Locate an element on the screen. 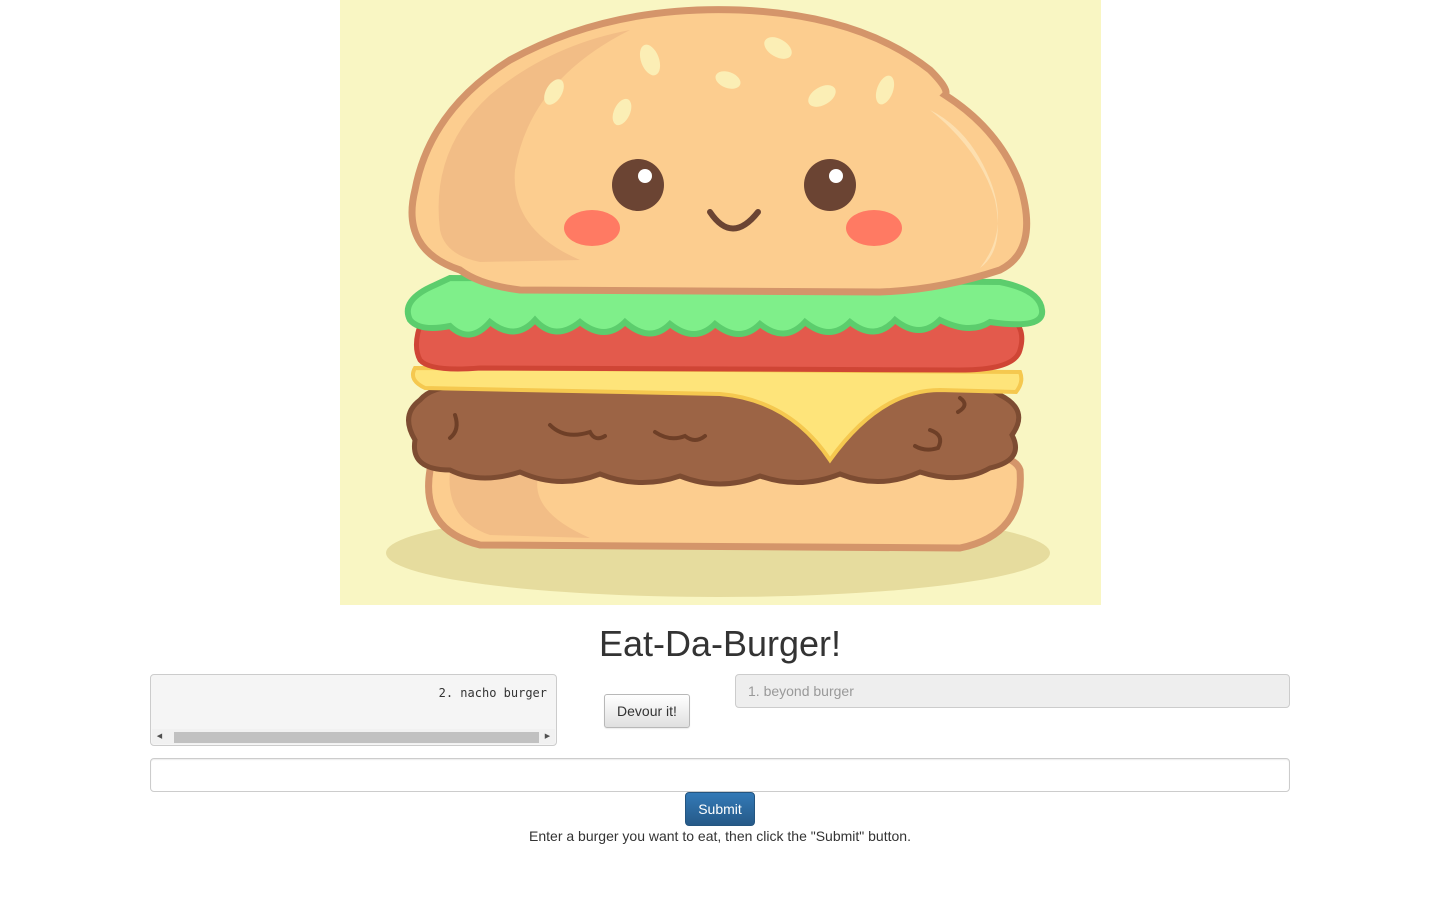  scroll-right-arrow-icon: ▶ is located at coordinates (547, 736).